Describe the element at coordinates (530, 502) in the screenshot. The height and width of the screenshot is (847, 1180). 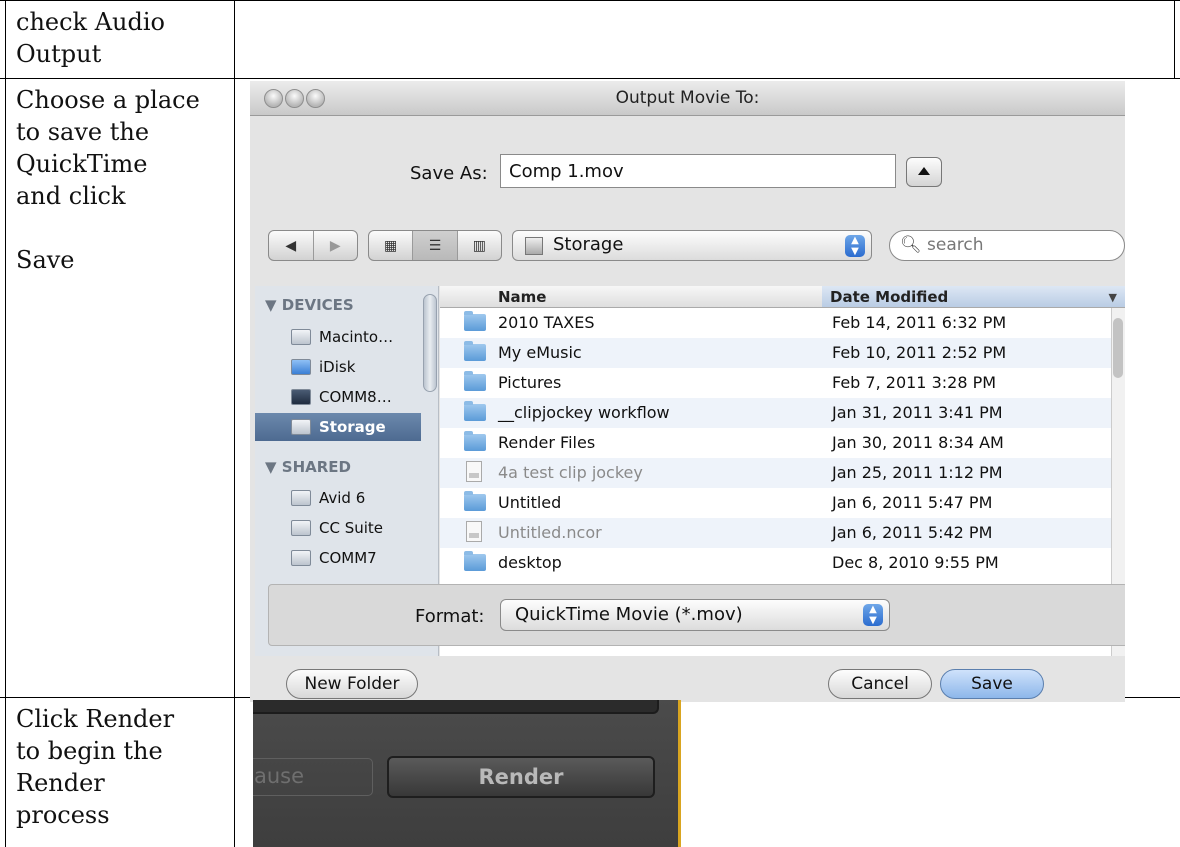
I see `file-name: Untitled` at that location.